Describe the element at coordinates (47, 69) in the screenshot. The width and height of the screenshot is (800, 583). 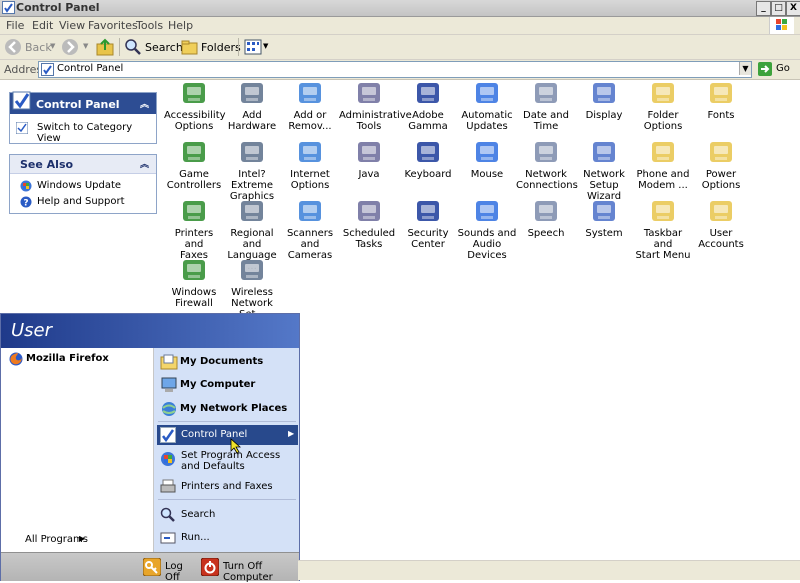
I see `control-panel-icon` at that location.